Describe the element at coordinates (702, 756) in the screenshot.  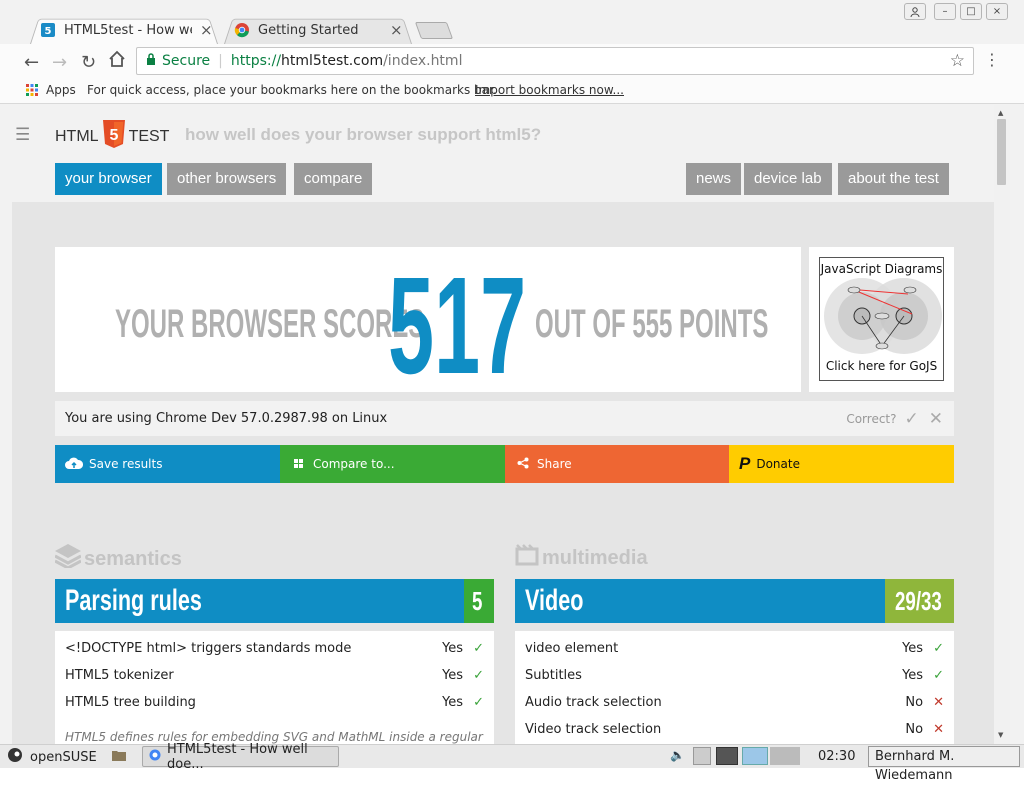
I see `network-icon` at that location.